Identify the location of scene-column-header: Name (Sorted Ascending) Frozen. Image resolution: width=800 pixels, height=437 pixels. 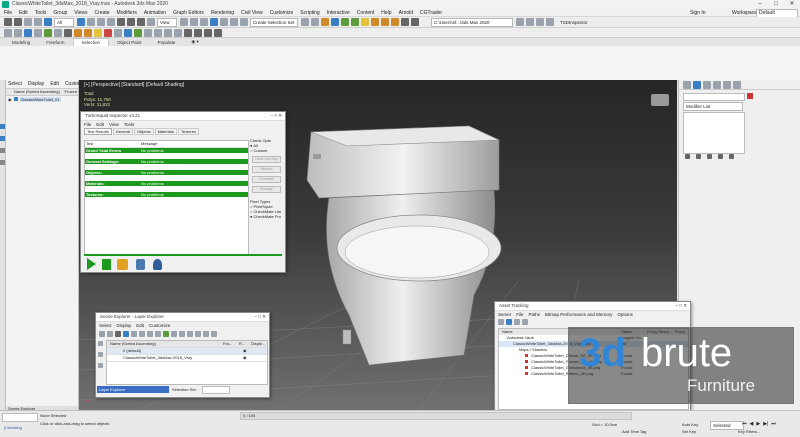
(42, 92).